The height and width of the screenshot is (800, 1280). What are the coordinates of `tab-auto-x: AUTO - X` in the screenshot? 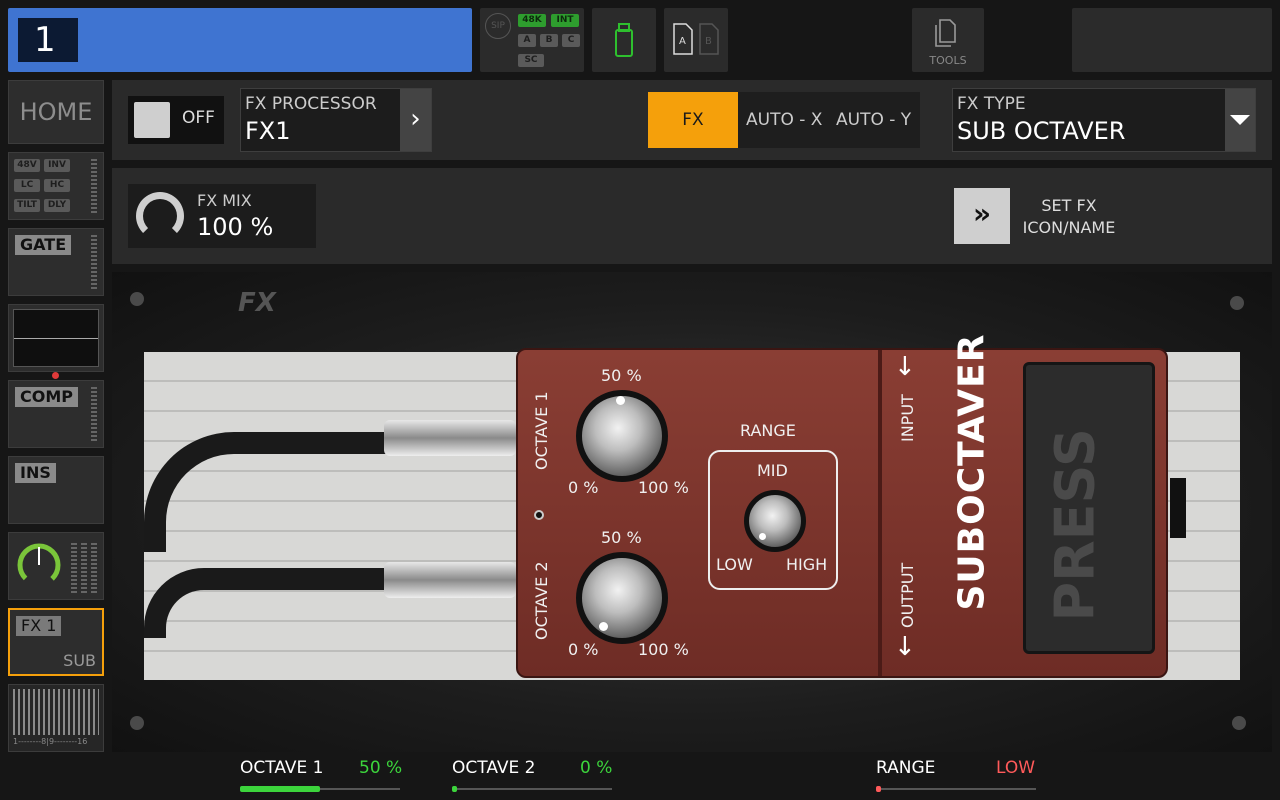 It's located at (784, 120).